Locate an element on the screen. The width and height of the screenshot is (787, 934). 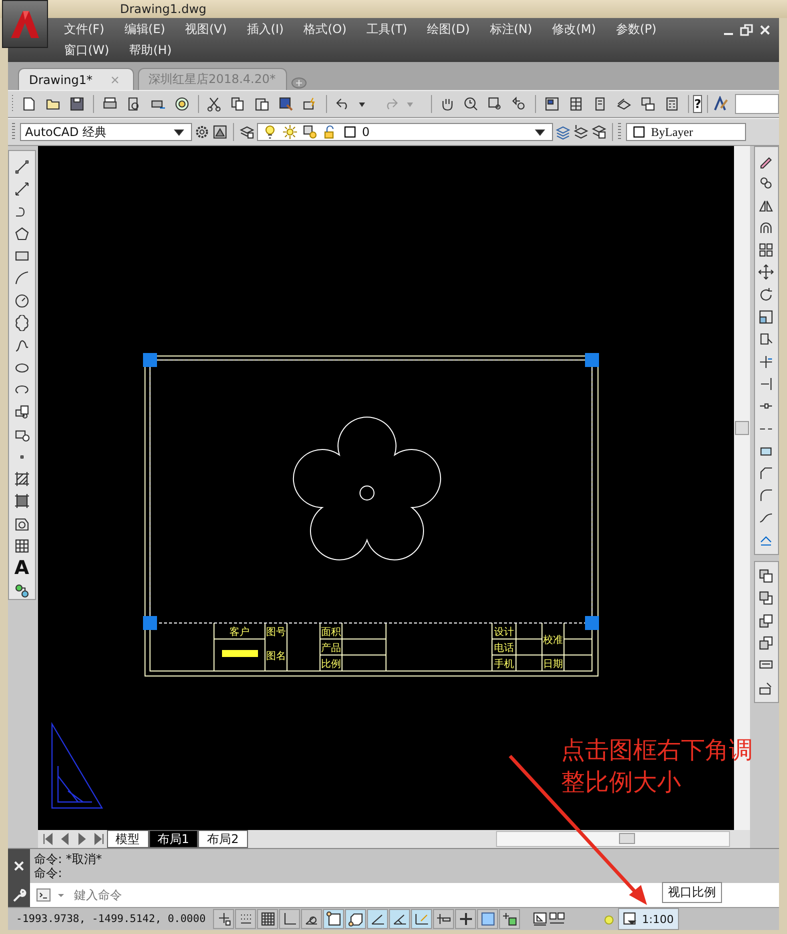
table-icon is located at coordinates (22, 546).